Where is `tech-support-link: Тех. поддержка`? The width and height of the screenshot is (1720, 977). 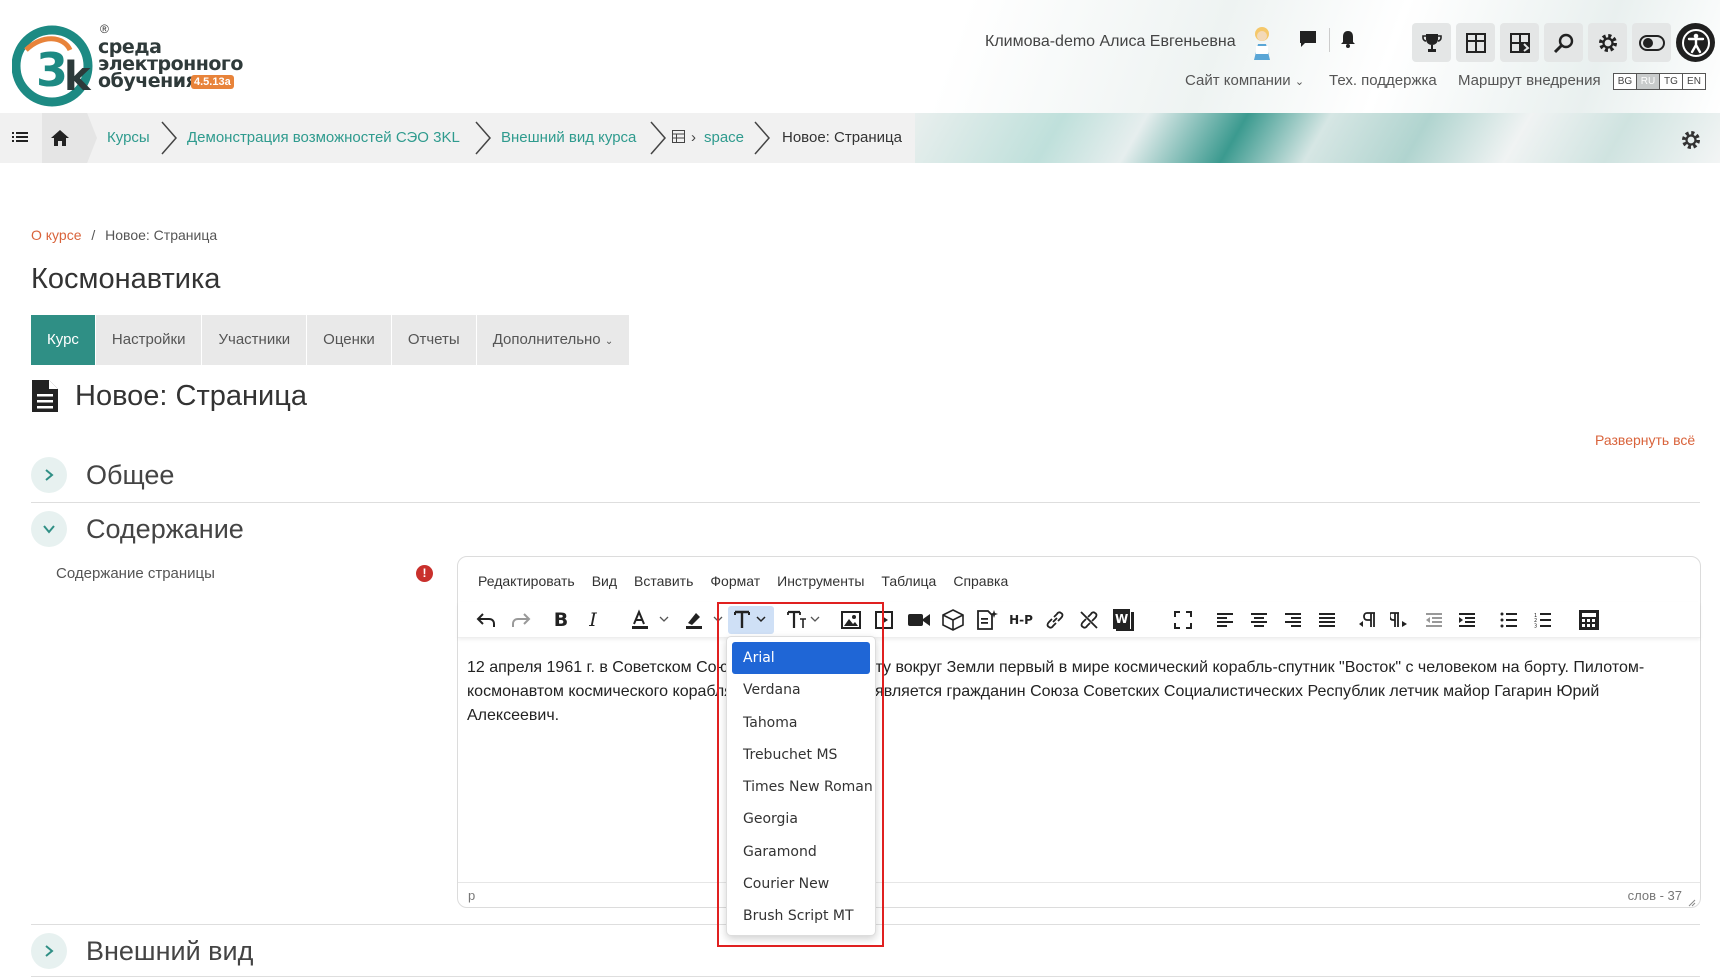 tech-support-link: Тех. поддержка is located at coordinates (1383, 80).